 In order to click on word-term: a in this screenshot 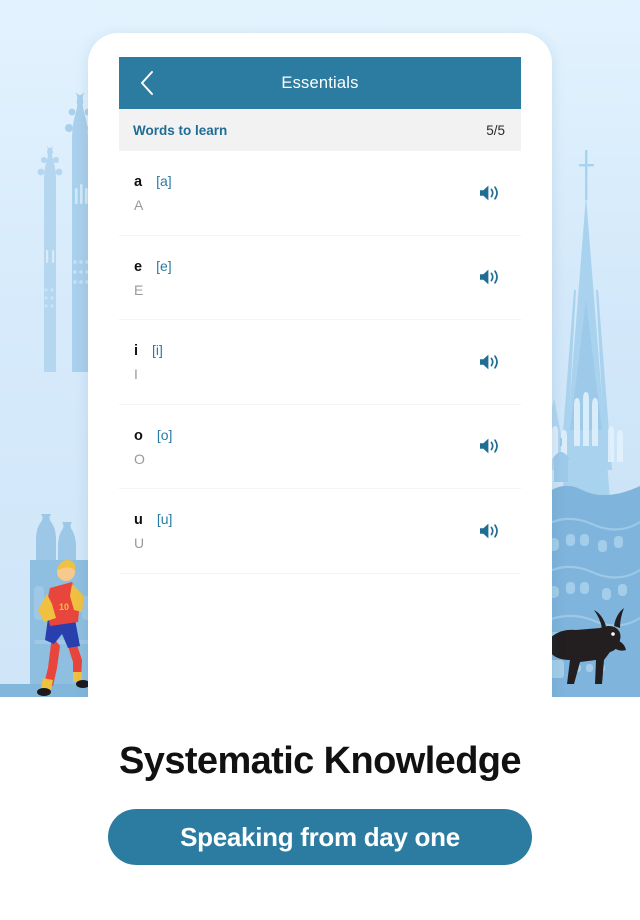, I will do `click(138, 182)`.